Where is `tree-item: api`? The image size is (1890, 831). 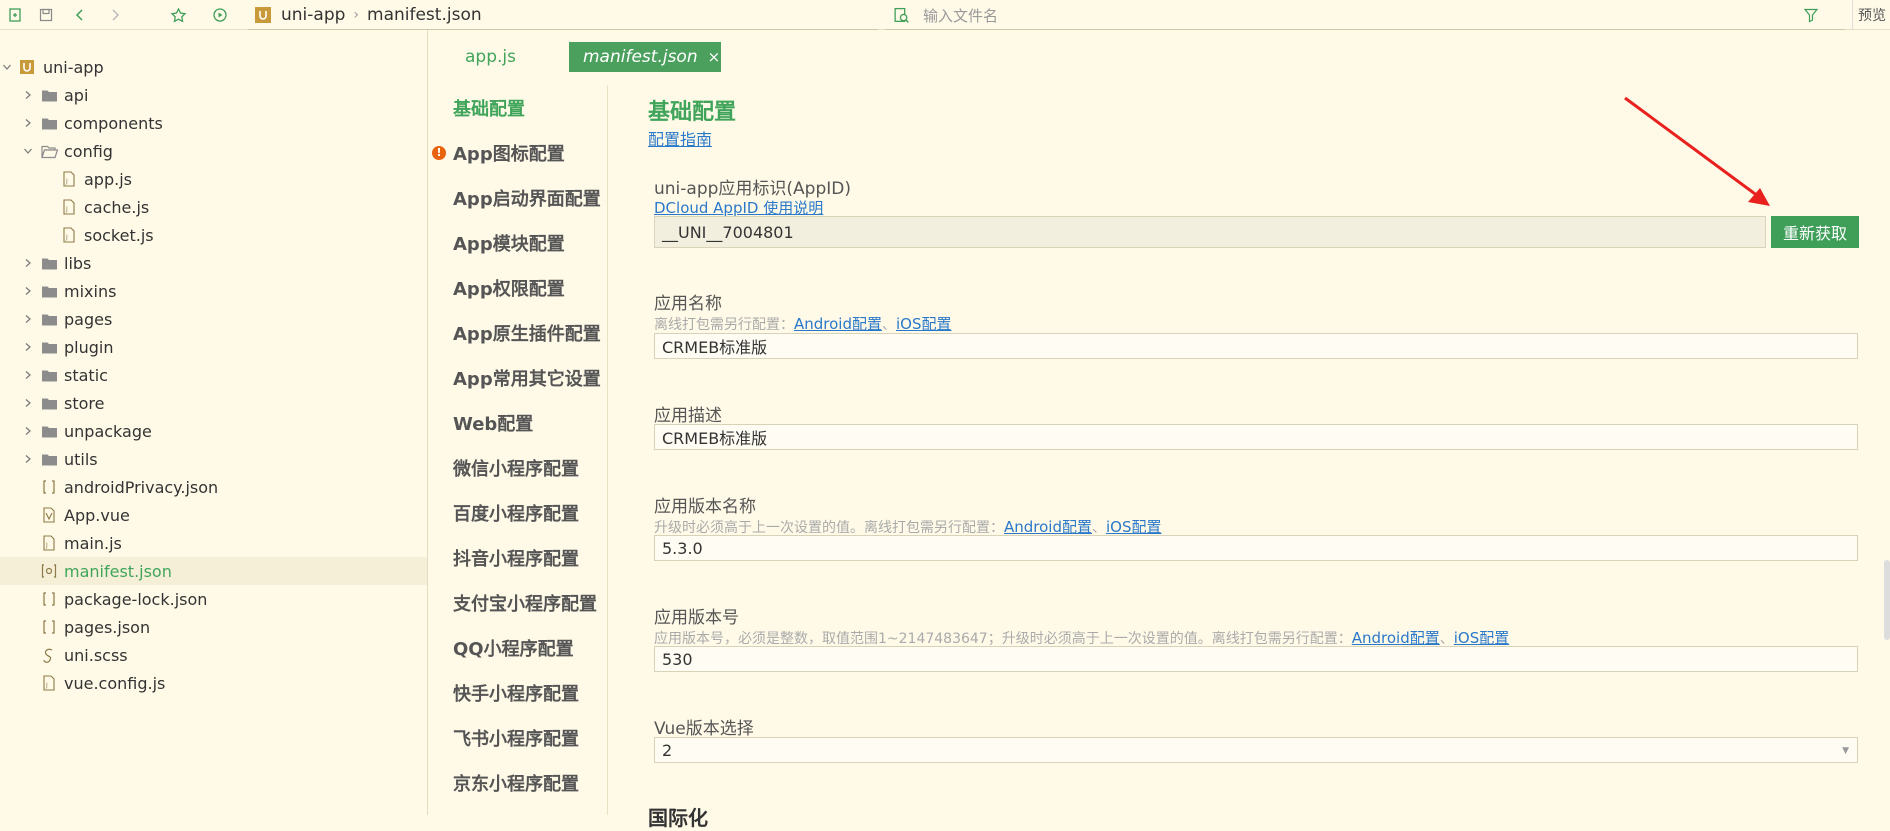 tree-item: api is located at coordinates (213, 95).